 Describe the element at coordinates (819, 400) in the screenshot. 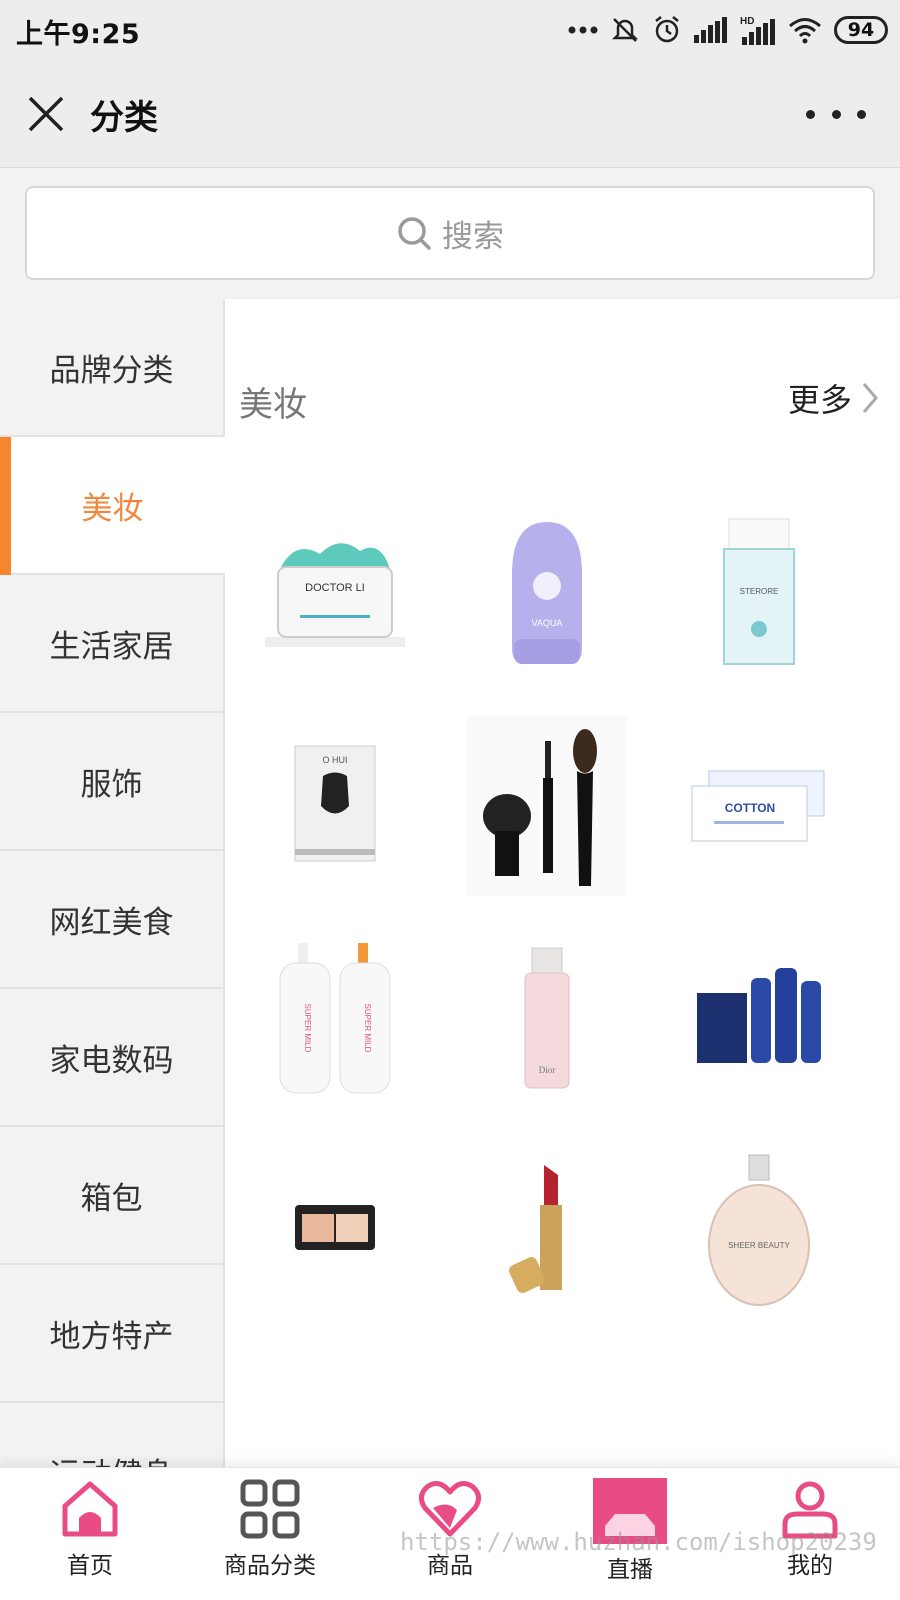

I see `more-label: 更多` at that location.